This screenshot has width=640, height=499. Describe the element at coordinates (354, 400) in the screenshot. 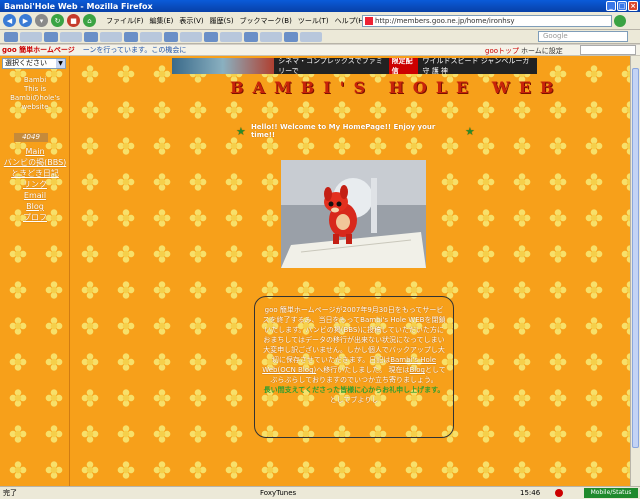

I see `notice-closing: としてブよりし` at that location.